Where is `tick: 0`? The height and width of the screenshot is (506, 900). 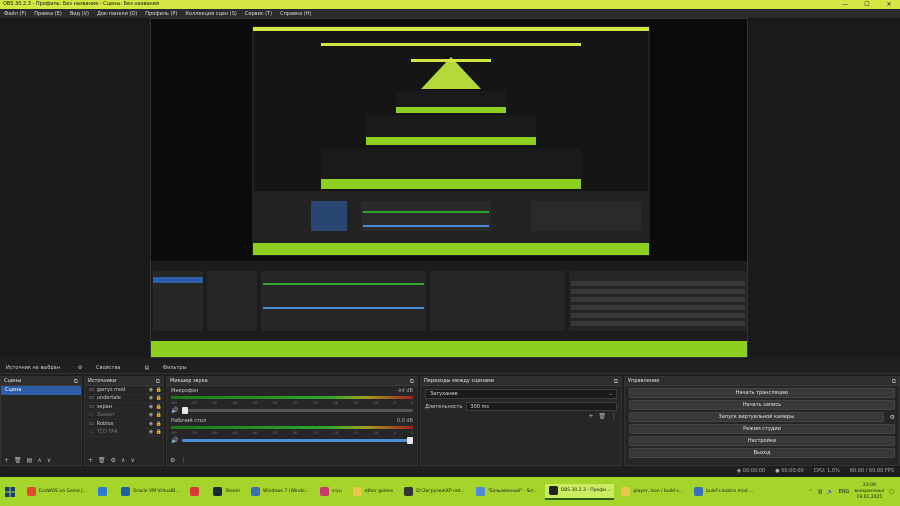
tick: 0 is located at coordinates (411, 433).